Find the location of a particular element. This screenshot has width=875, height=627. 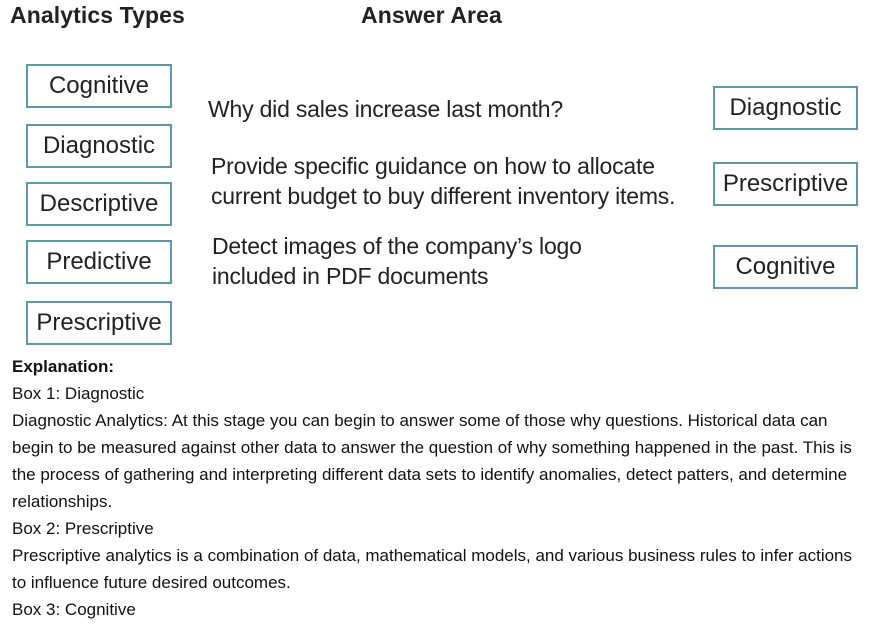

answer-box-2: Prescriptive is located at coordinates (785, 184).